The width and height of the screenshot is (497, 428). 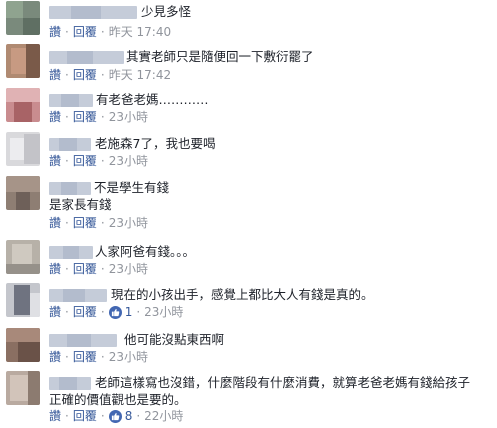 I want to click on comment-actions: 讚 · 回覆 · 8 · 22小時, so click(x=116, y=416).